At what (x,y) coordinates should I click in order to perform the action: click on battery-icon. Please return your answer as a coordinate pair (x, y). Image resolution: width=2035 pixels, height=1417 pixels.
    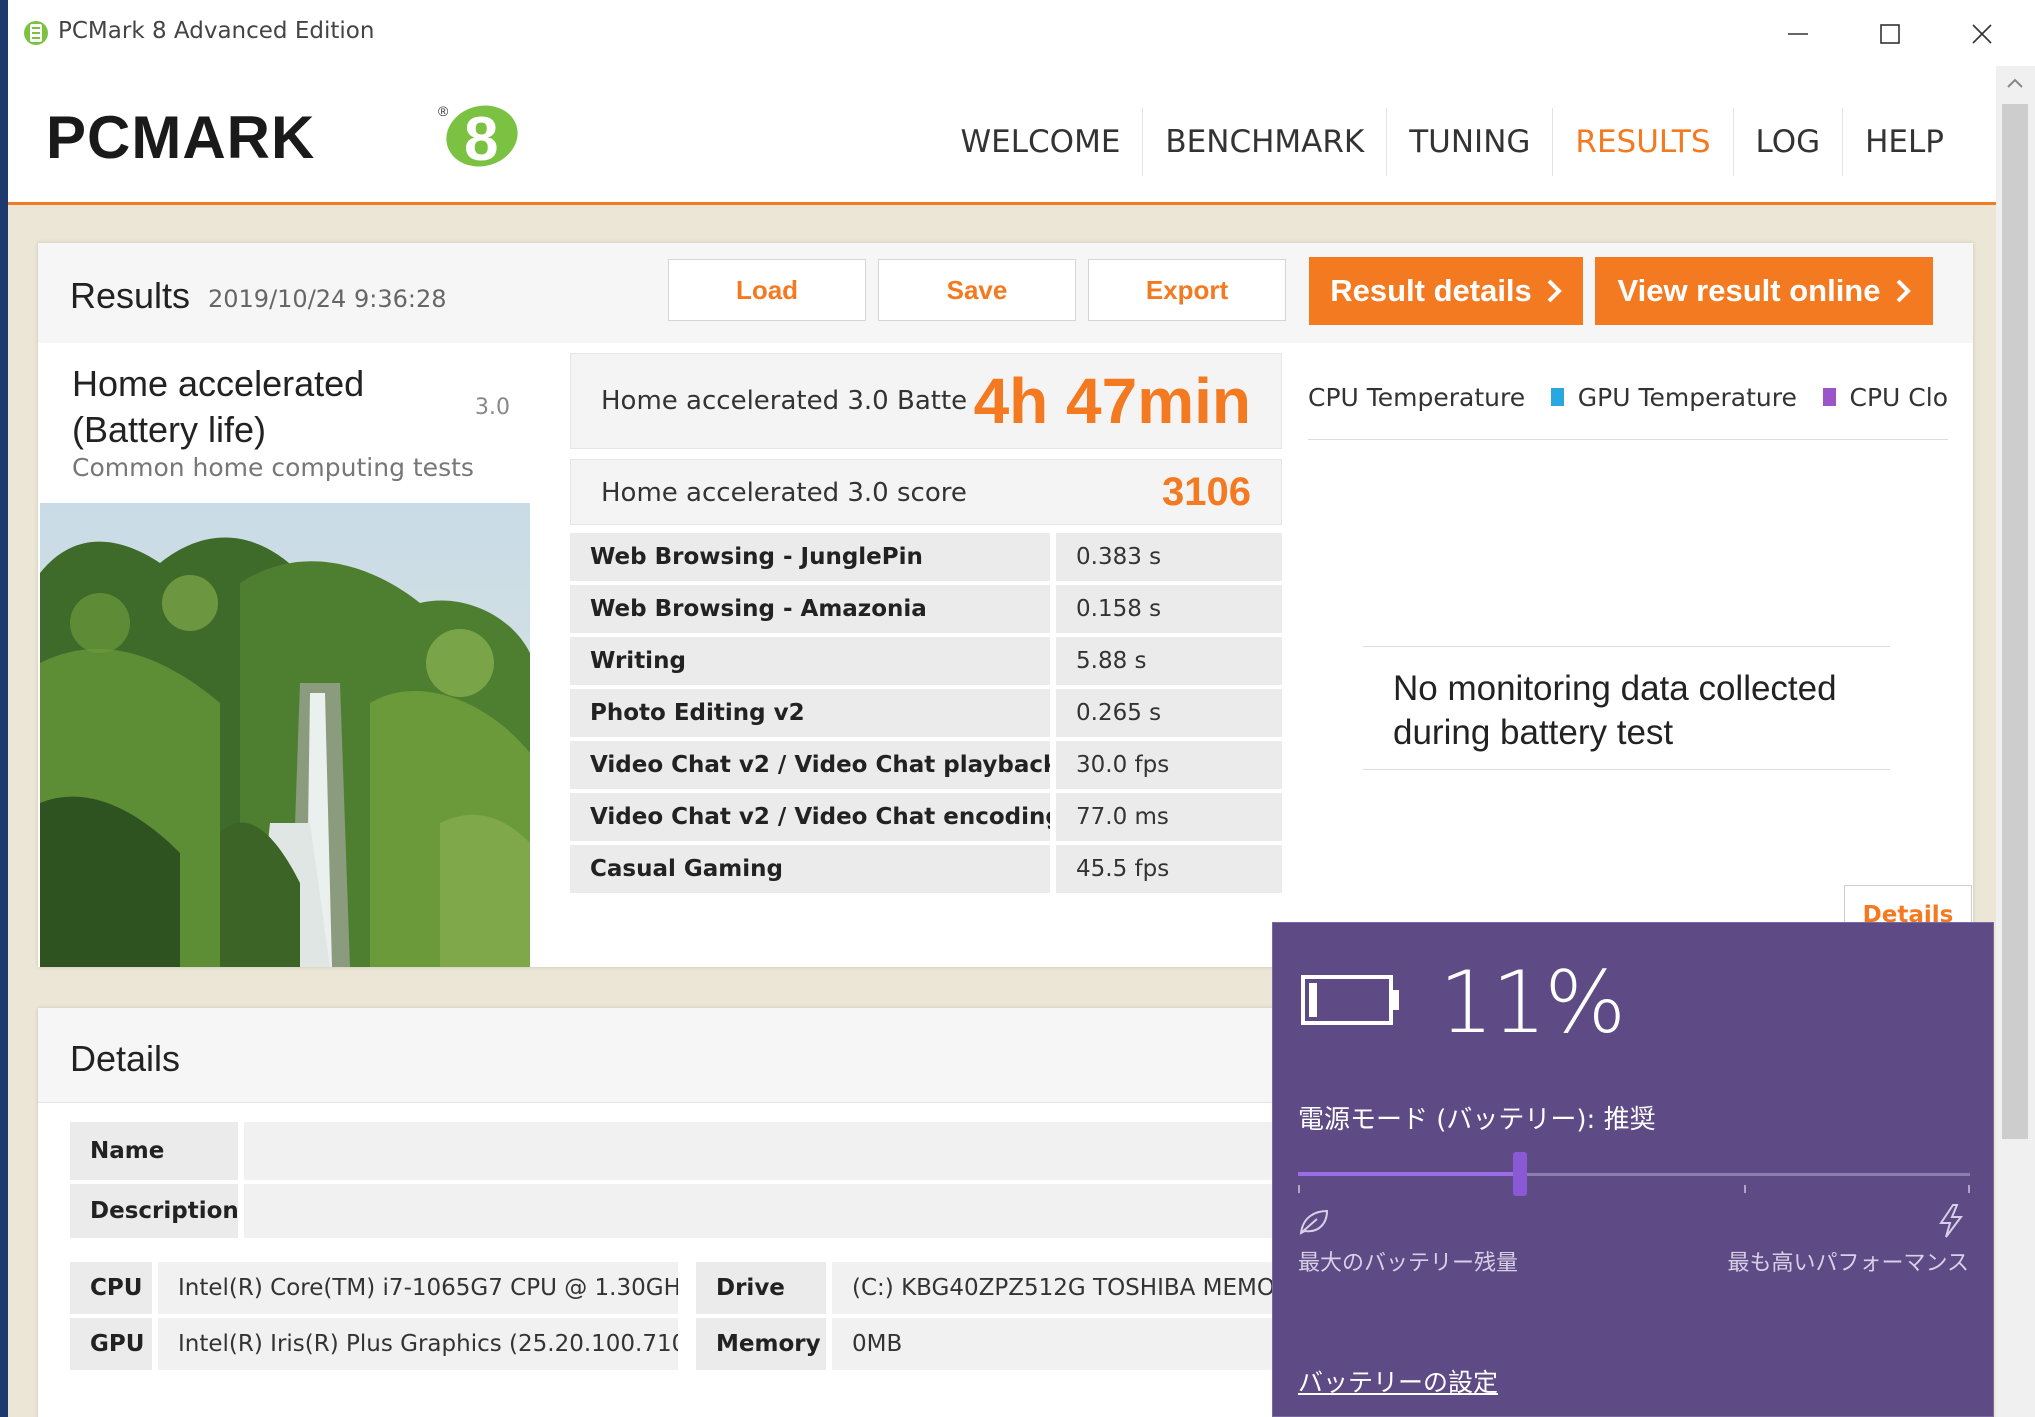
    Looking at the image, I should click on (1350, 1000).